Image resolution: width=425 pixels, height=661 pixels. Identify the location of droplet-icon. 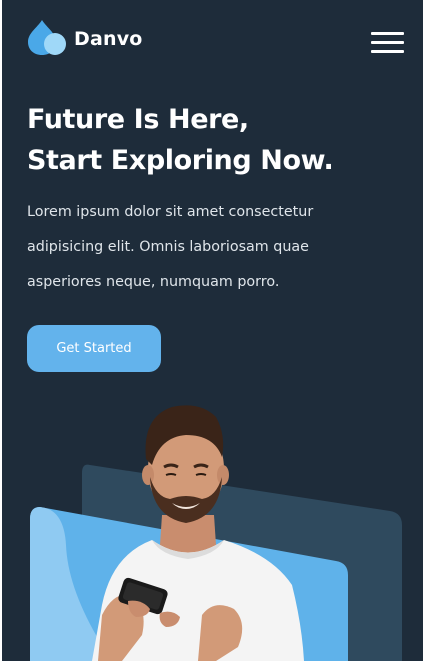
(47, 37).